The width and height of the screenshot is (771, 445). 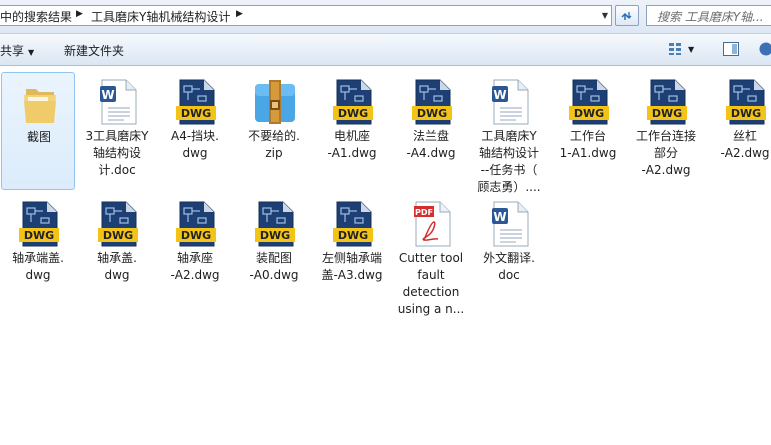 I want to click on file-name: 法兰盘 -A4.dwg, so click(x=431, y=144).